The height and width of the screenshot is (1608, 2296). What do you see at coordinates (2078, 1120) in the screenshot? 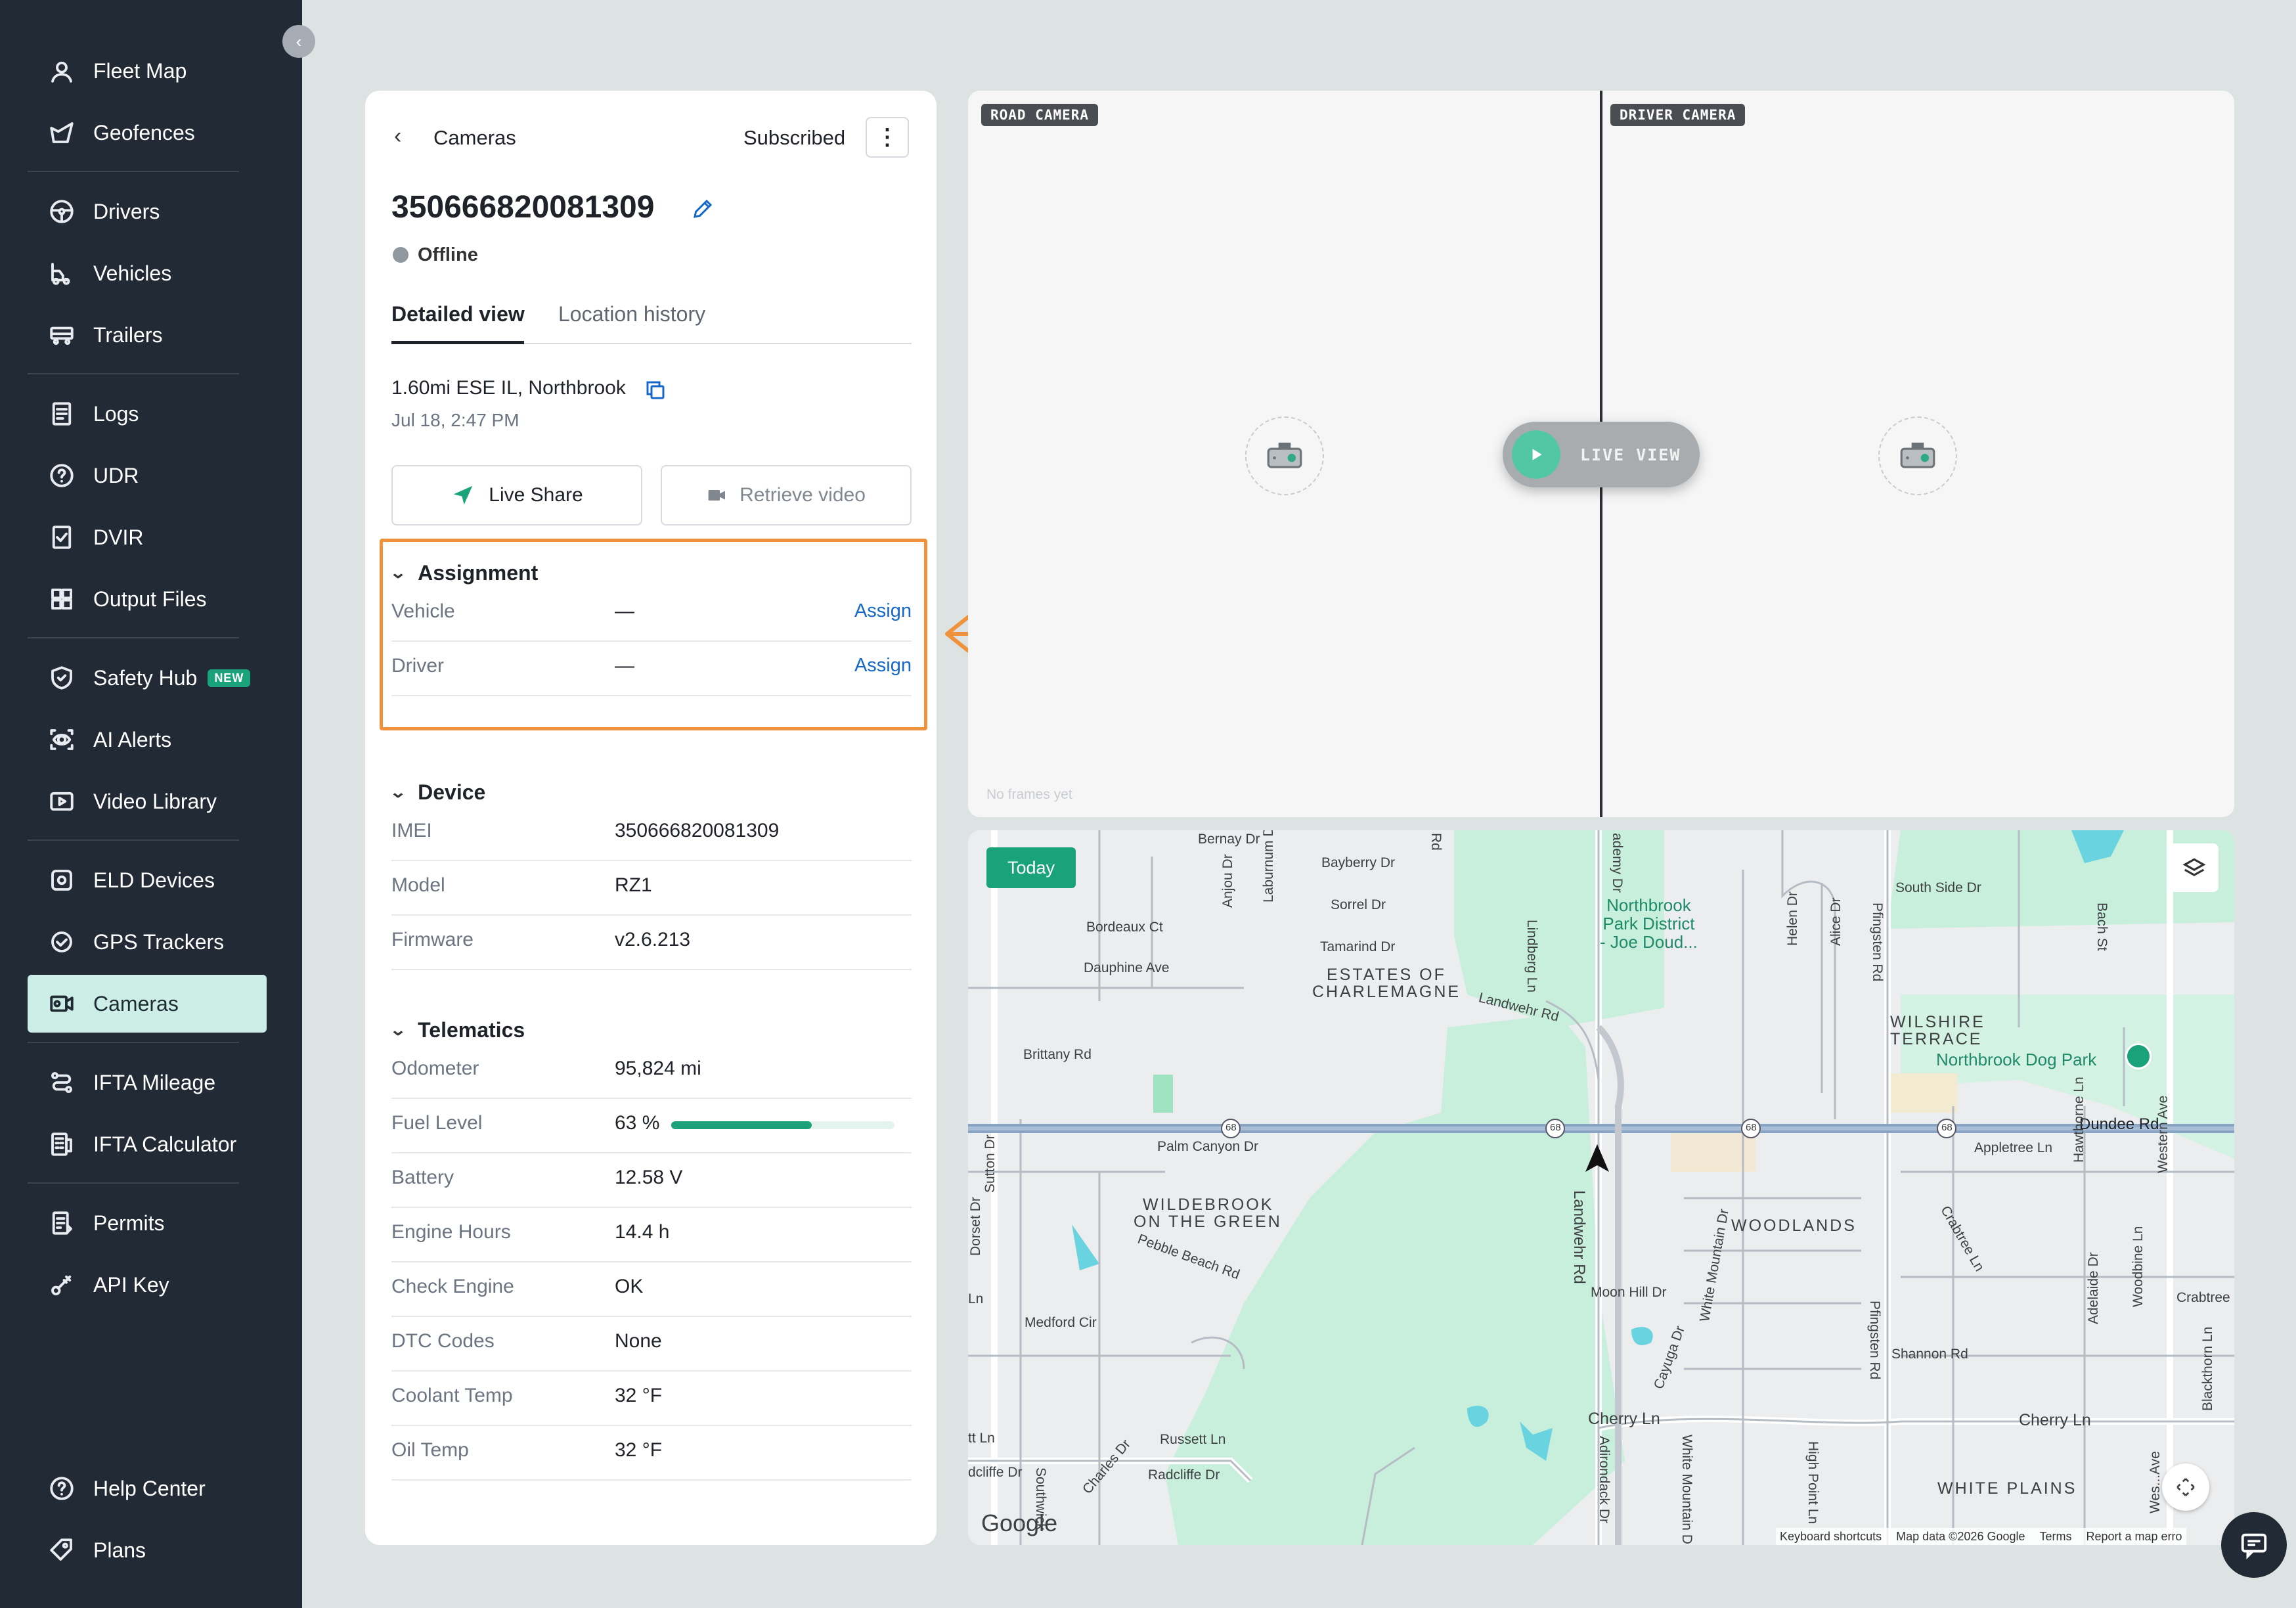
I see `map-label: Hawthorne Ln` at bounding box center [2078, 1120].